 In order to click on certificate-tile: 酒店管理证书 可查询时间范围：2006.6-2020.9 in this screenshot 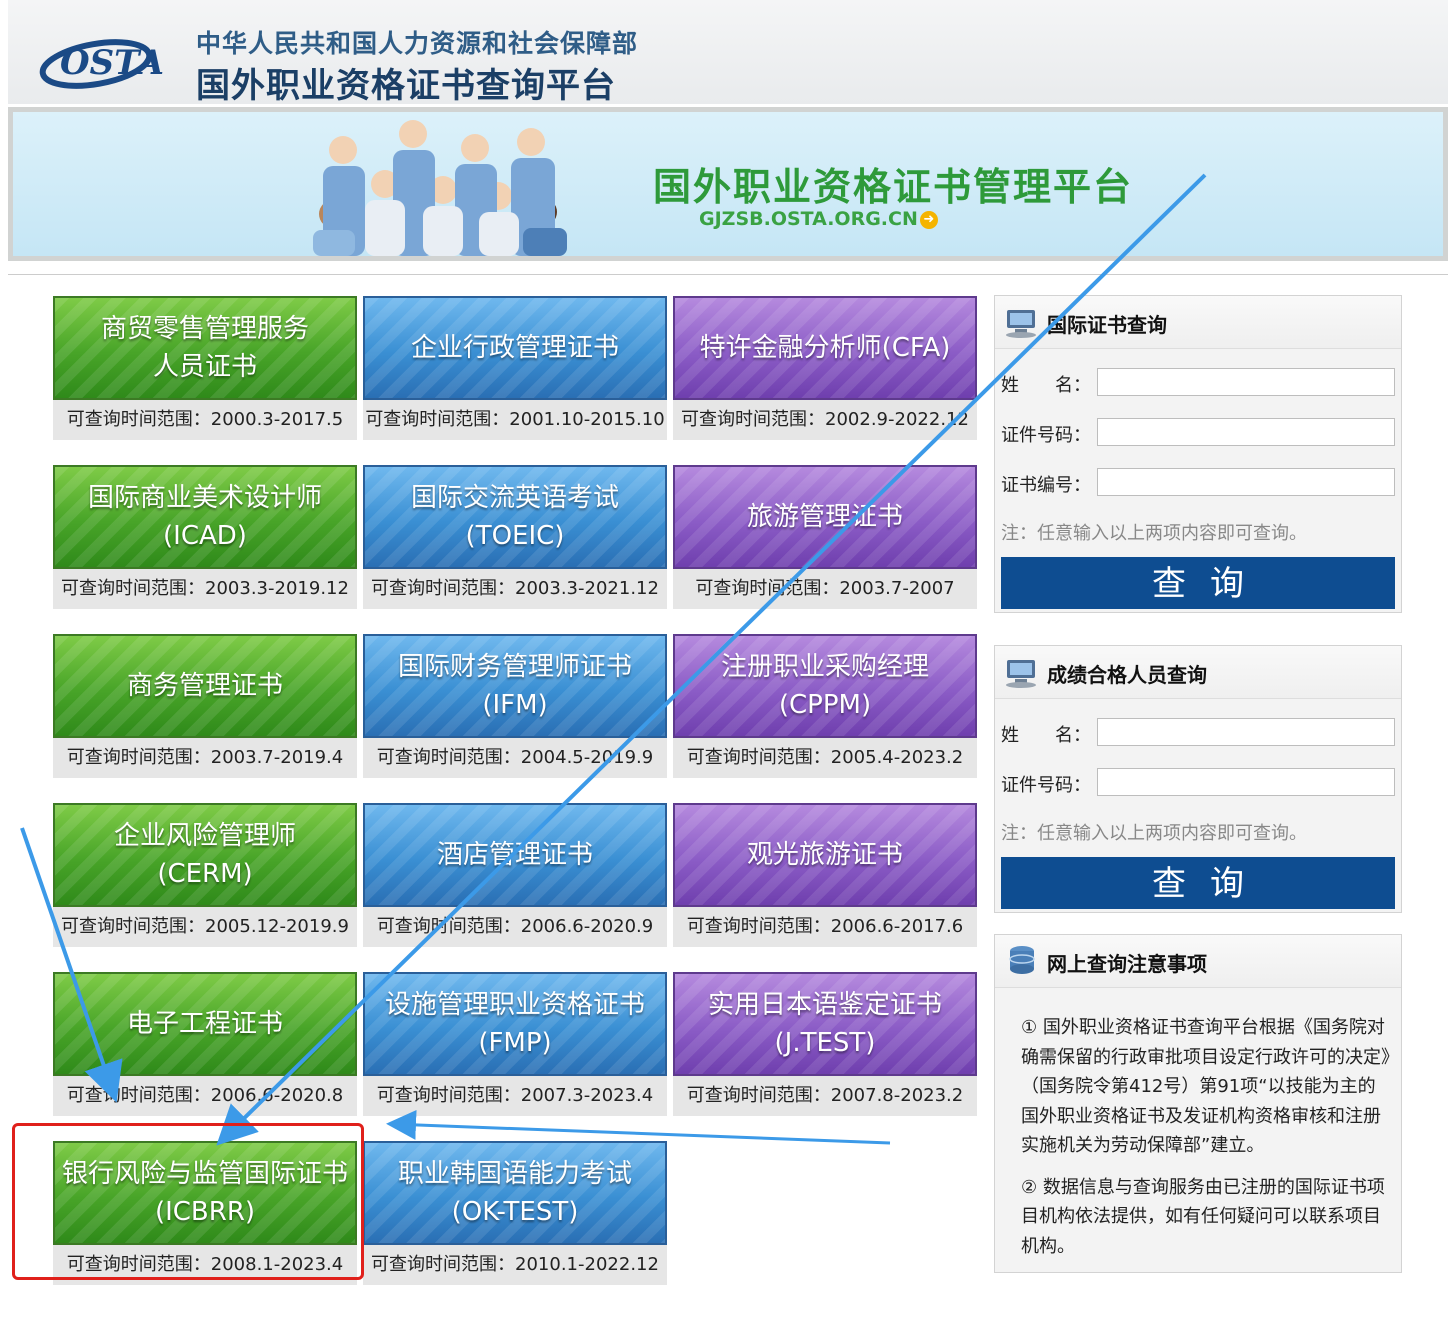, I will do `click(515, 875)`.